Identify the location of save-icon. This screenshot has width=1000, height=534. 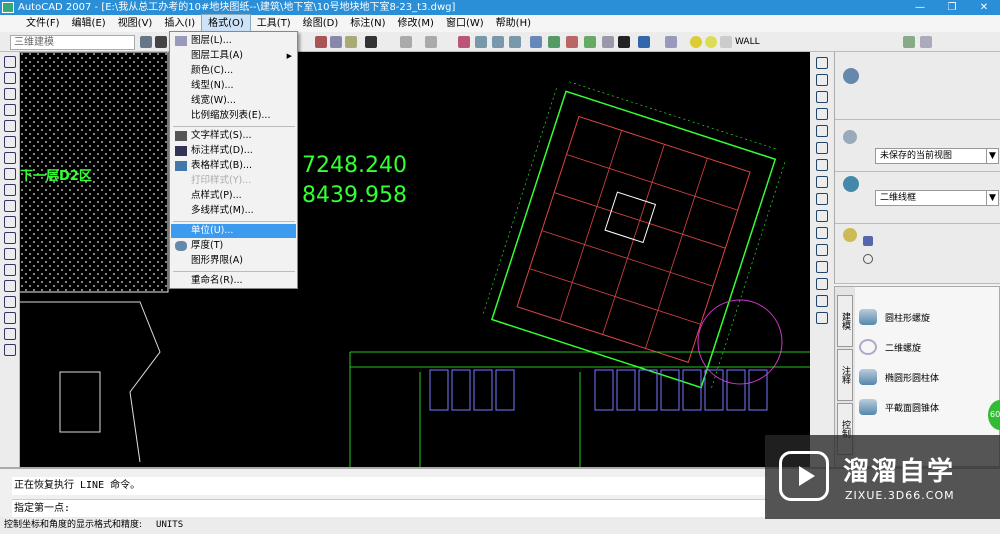
(161, 42).